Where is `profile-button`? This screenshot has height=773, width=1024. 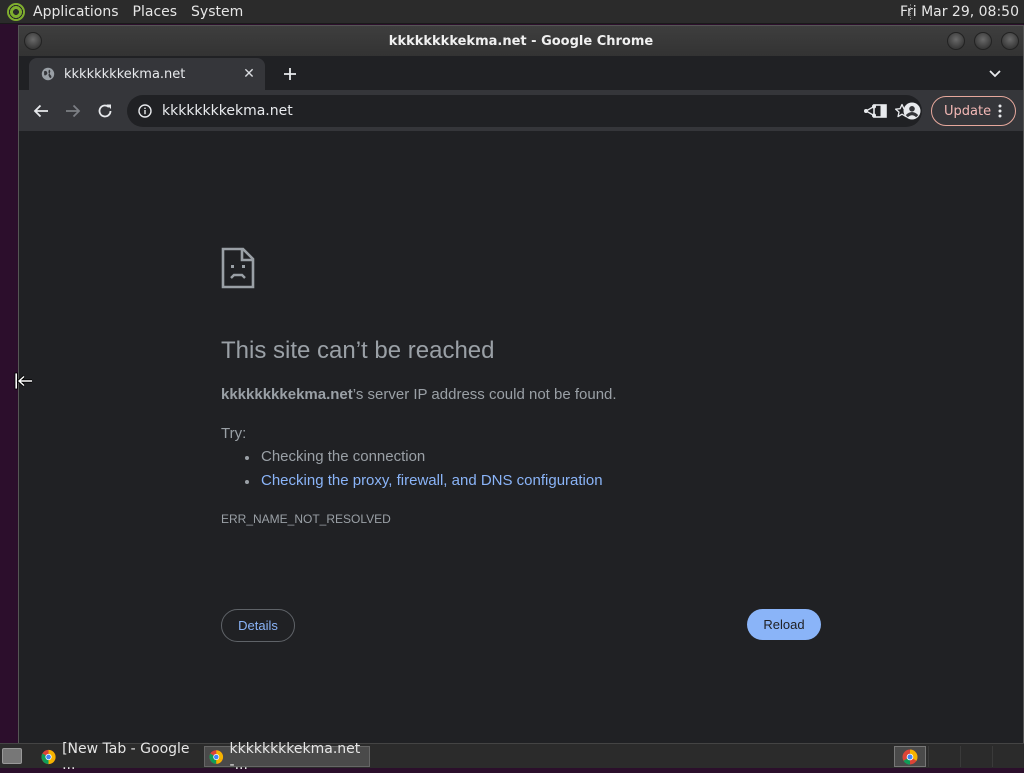
profile-button is located at coordinates (912, 111).